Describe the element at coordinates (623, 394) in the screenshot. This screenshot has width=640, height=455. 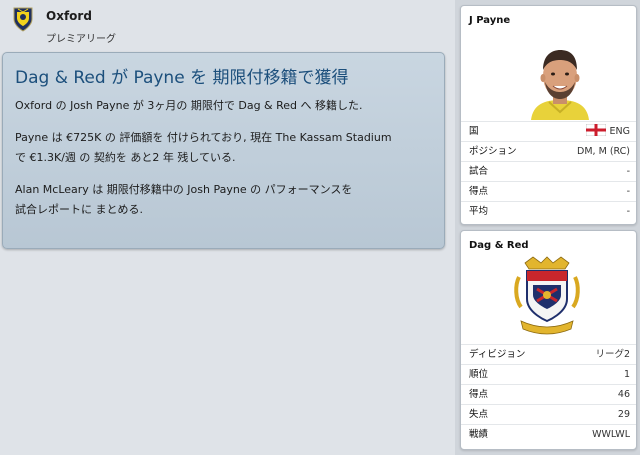
I see `row-value: 46` at that location.